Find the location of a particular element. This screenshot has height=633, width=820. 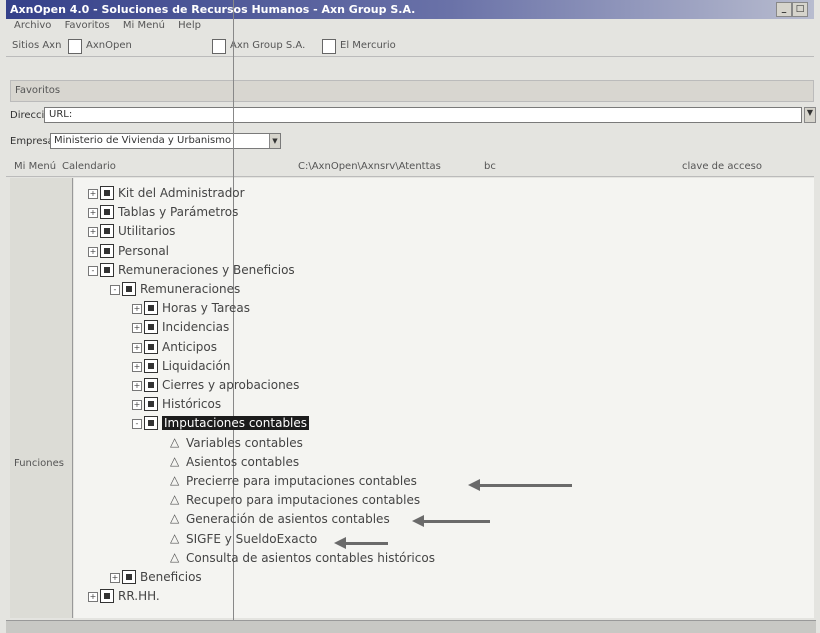

menu-favoritos: Favoritos is located at coordinates (87, 25).